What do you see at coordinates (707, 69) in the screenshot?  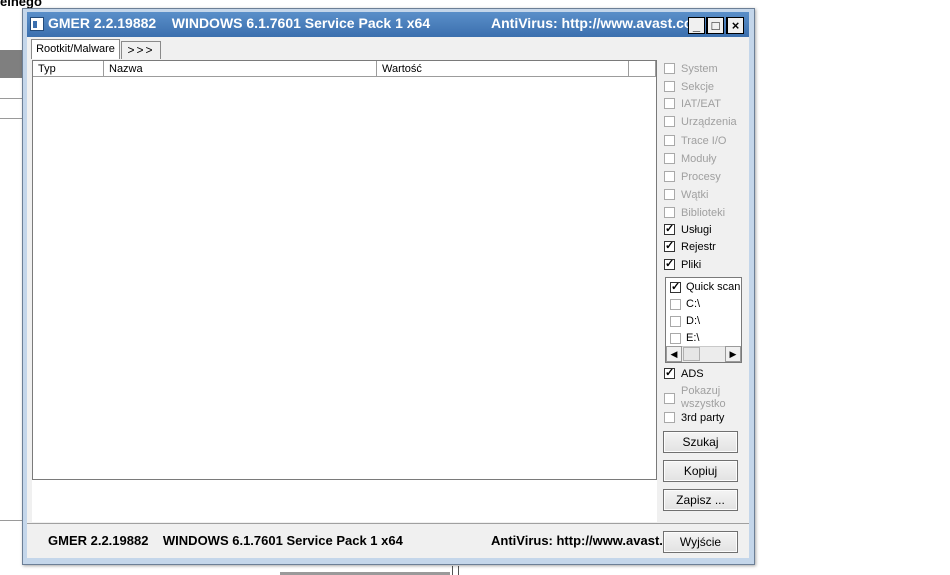 I see `option-system: System` at bounding box center [707, 69].